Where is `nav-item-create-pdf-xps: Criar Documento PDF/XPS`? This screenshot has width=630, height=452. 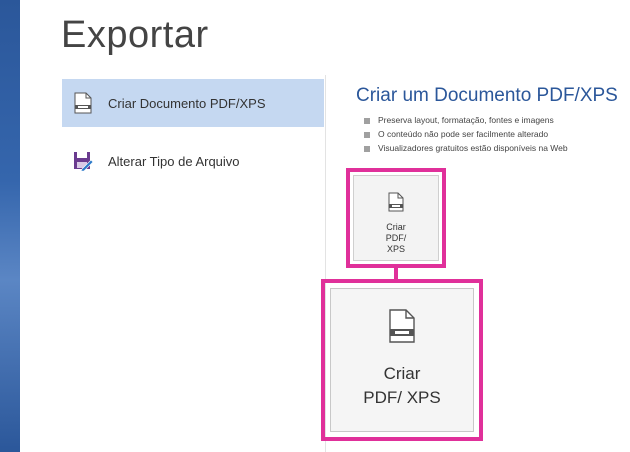
nav-item-create-pdf-xps: Criar Documento PDF/XPS is located at coordinates (193, 103).